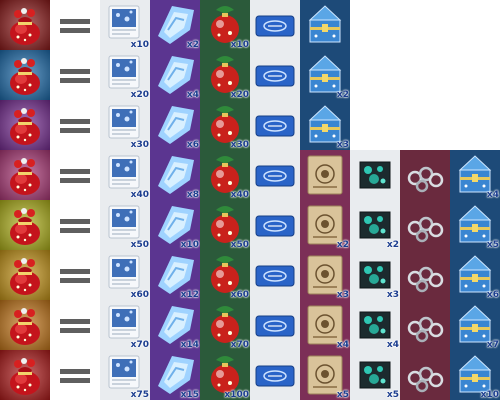 The image size is (500, 400). Describe the element at coordinates (175, 75) in the screenshot. I see `ice-crystal-icon: x4` at that location.